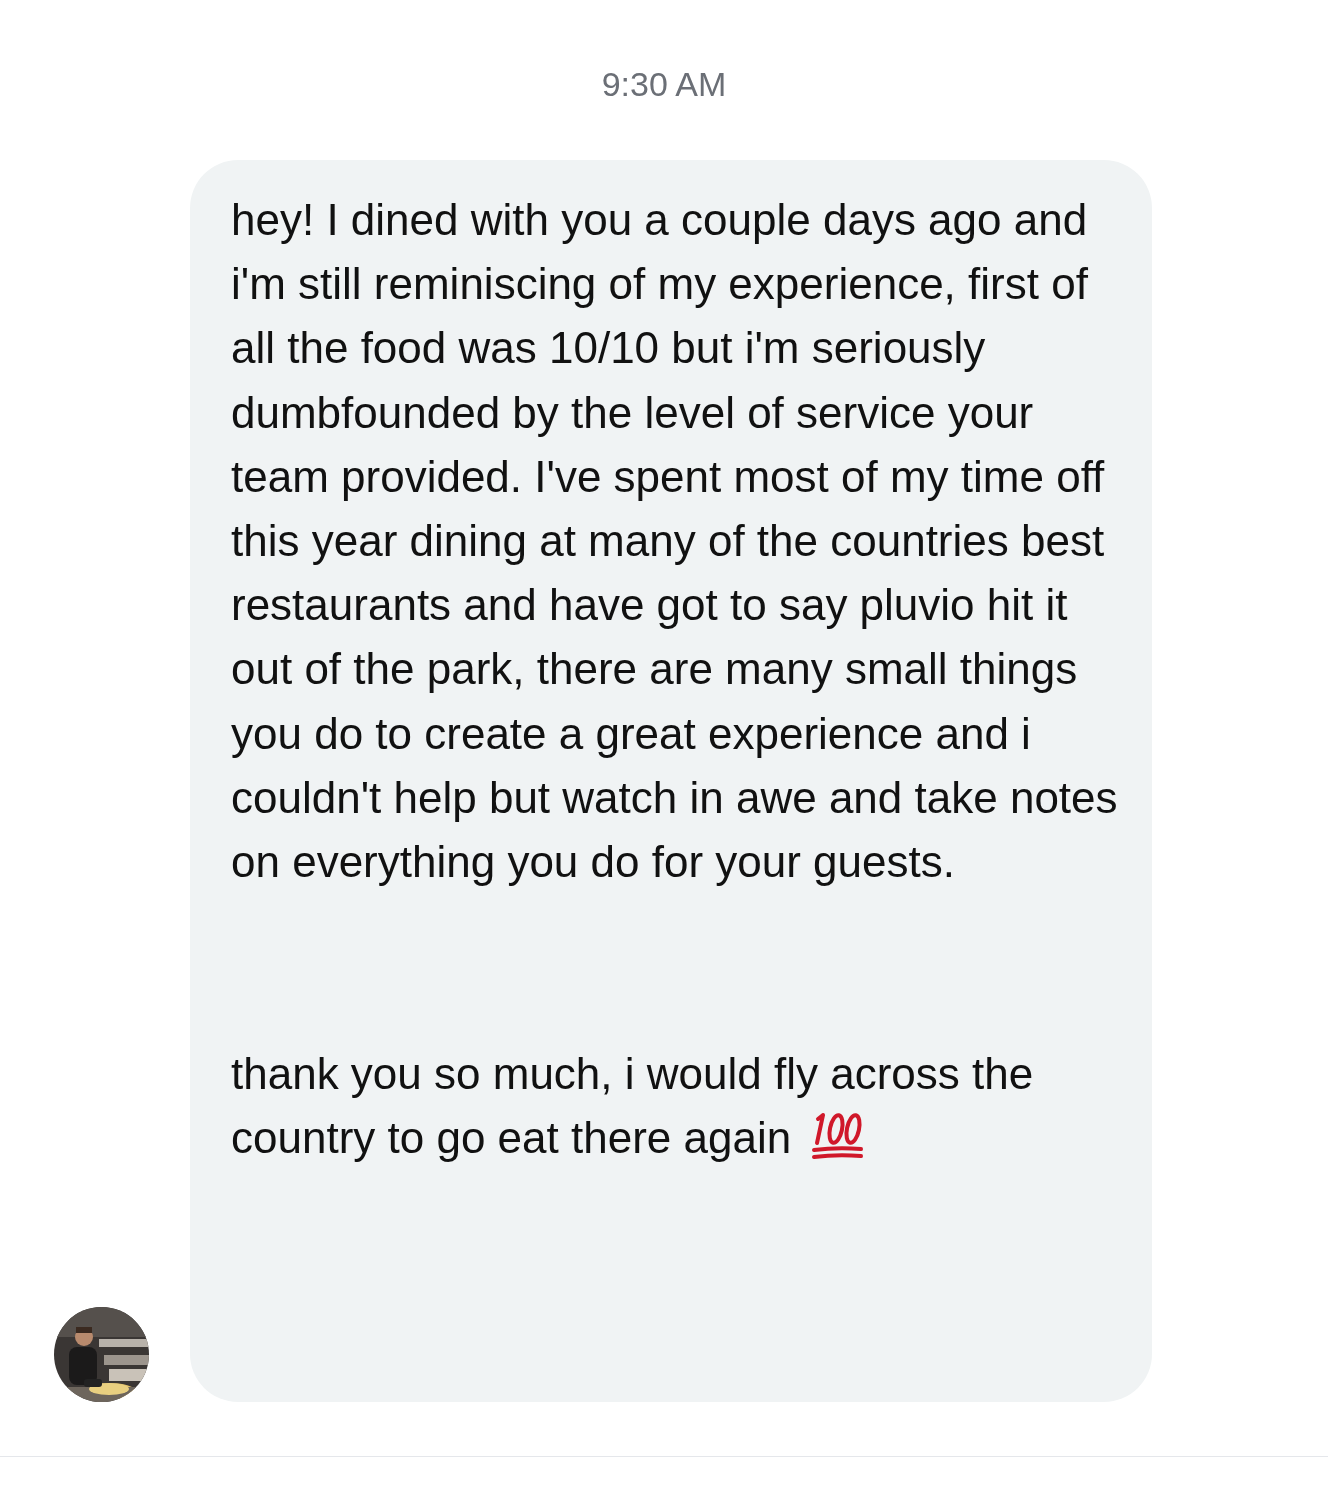  What do you see at coordinates (633, 1106) in the screenshot?
I see `message-text: thank you so much, i would fly across the country to go eat there again` at bounding box center [633, 1106].